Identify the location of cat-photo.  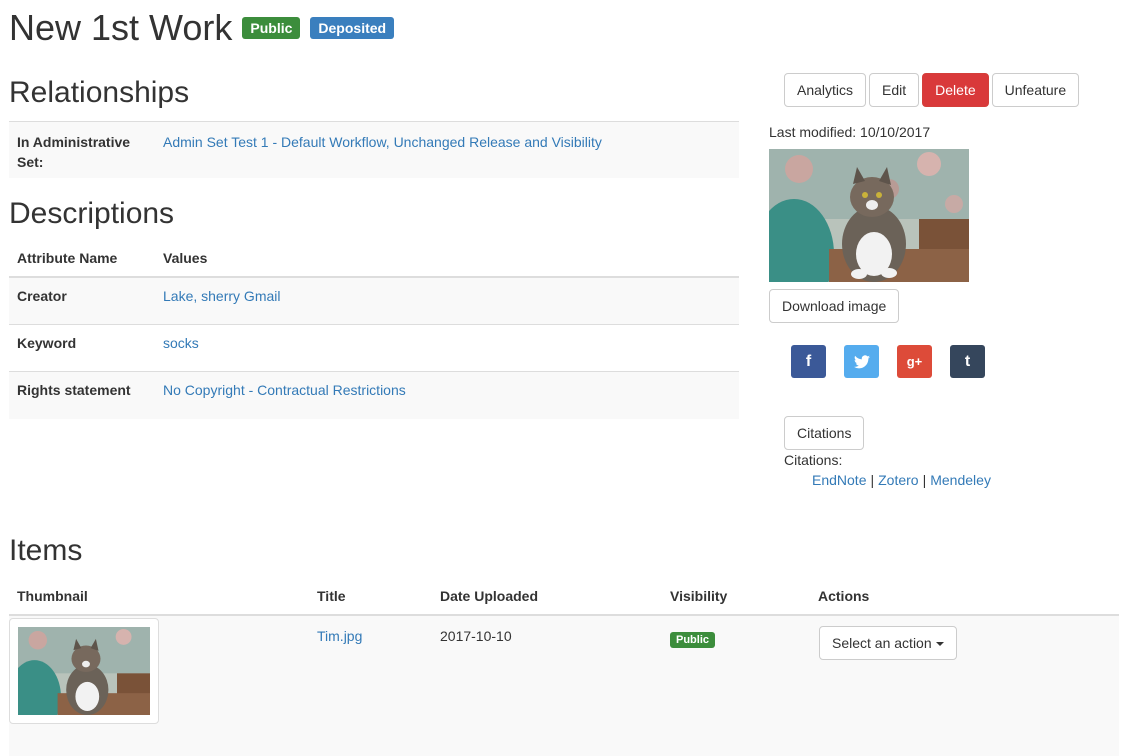
(869, 215).